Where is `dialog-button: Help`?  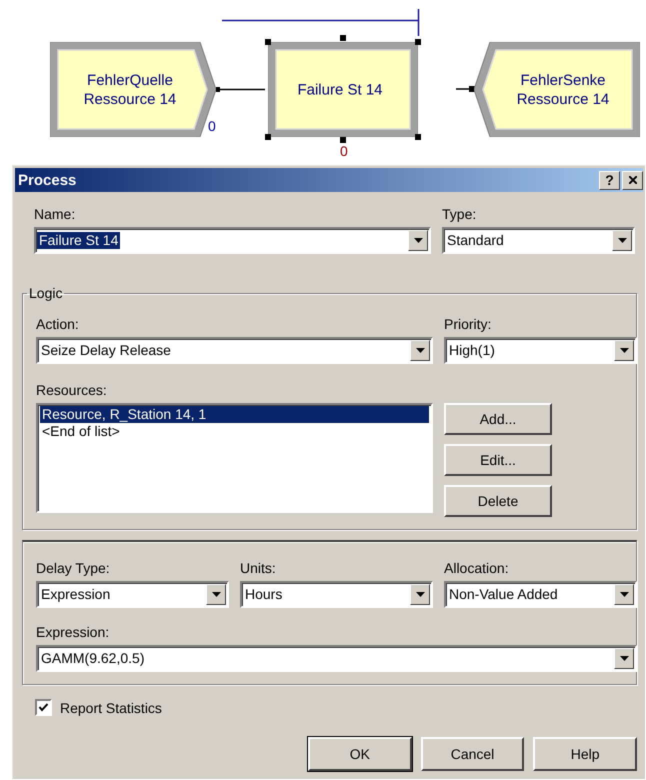 dialog-button: Help is located at coordinates (585, 754).